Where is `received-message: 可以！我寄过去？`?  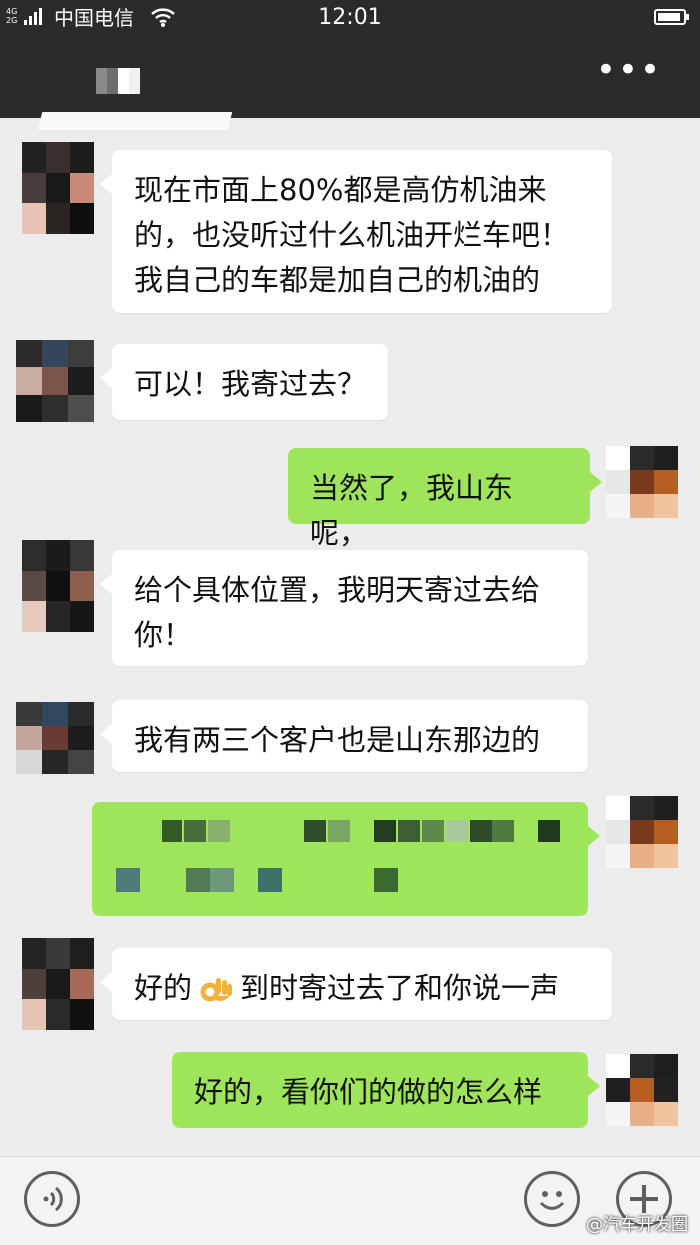 received-message: 可以！我寄过去？ is located at coordinates (244, 382).